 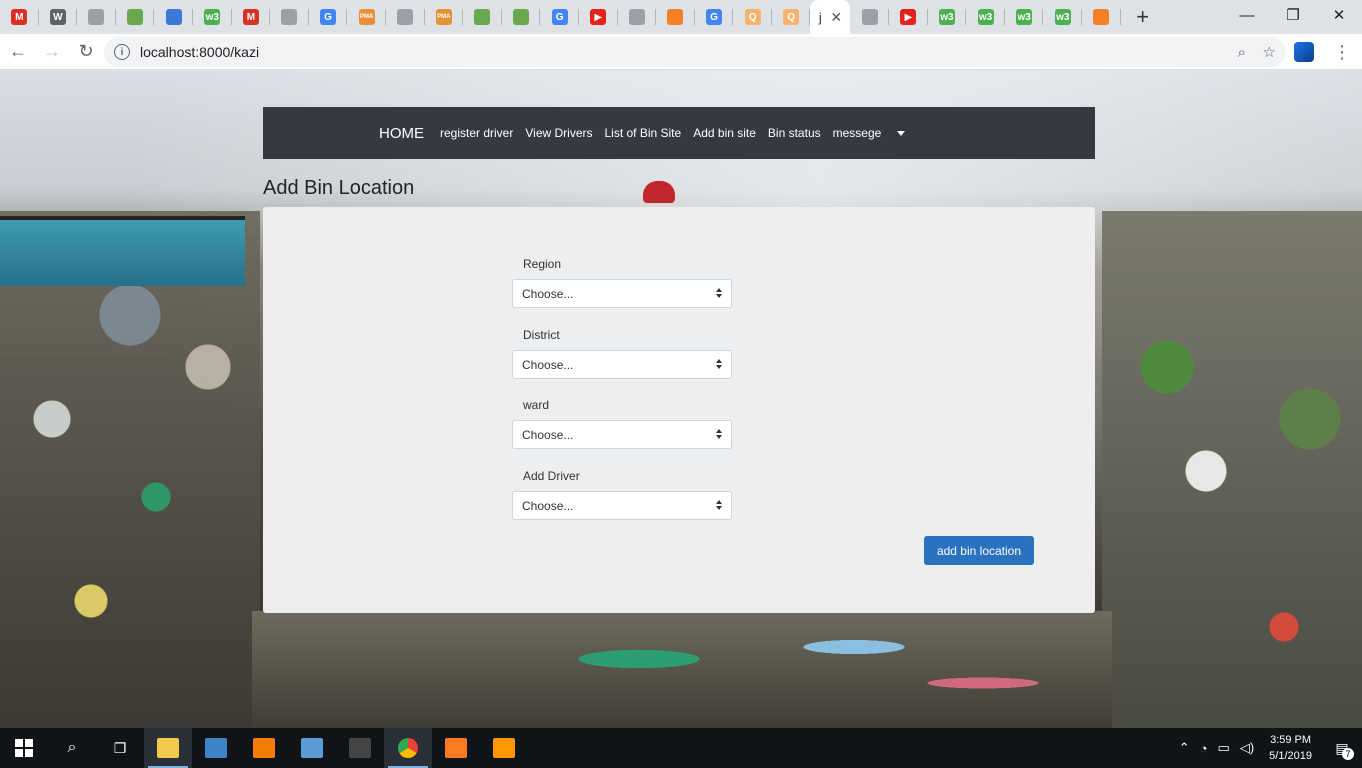 I want to click on youtube-icon: ▶, so click(x=908, y=17).